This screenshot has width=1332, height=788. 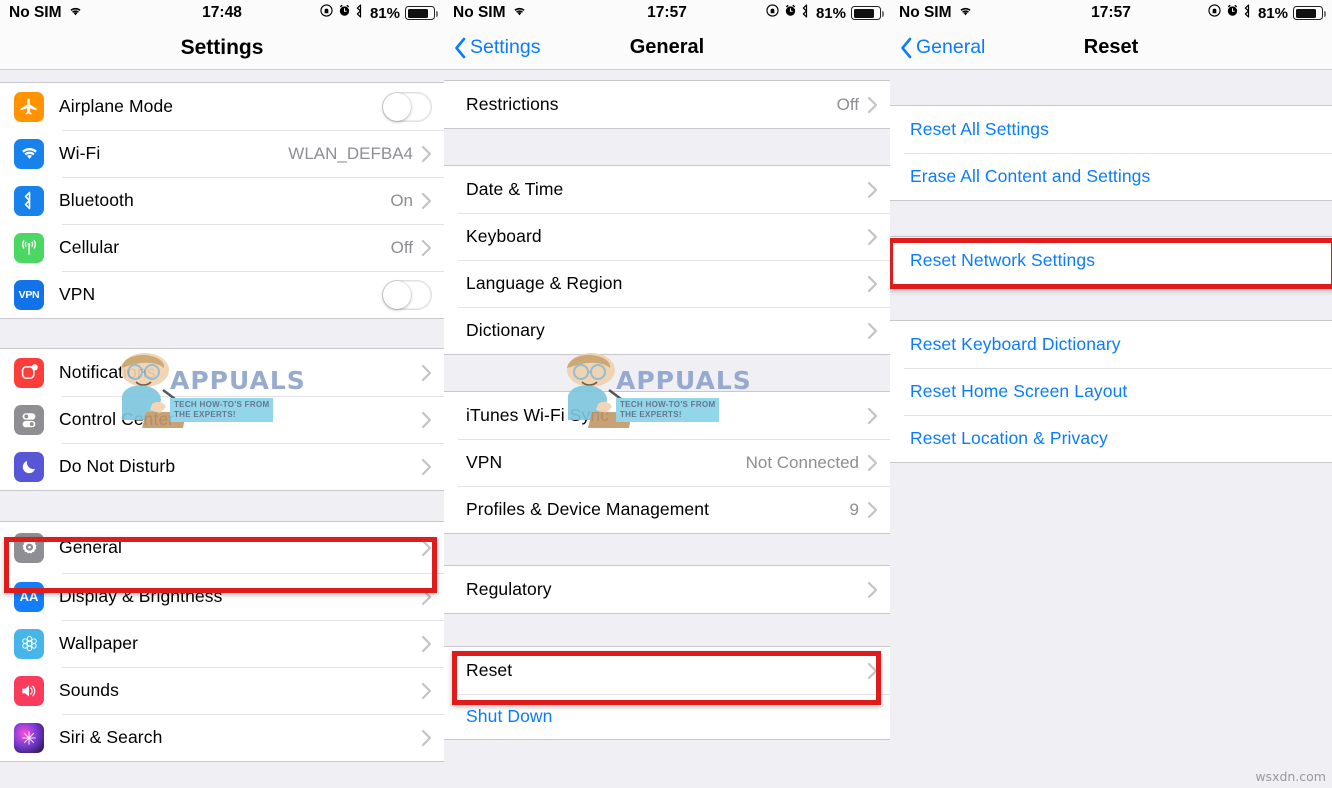 I want to click on nav-bar: Settings General, so click(x=667, y=48).